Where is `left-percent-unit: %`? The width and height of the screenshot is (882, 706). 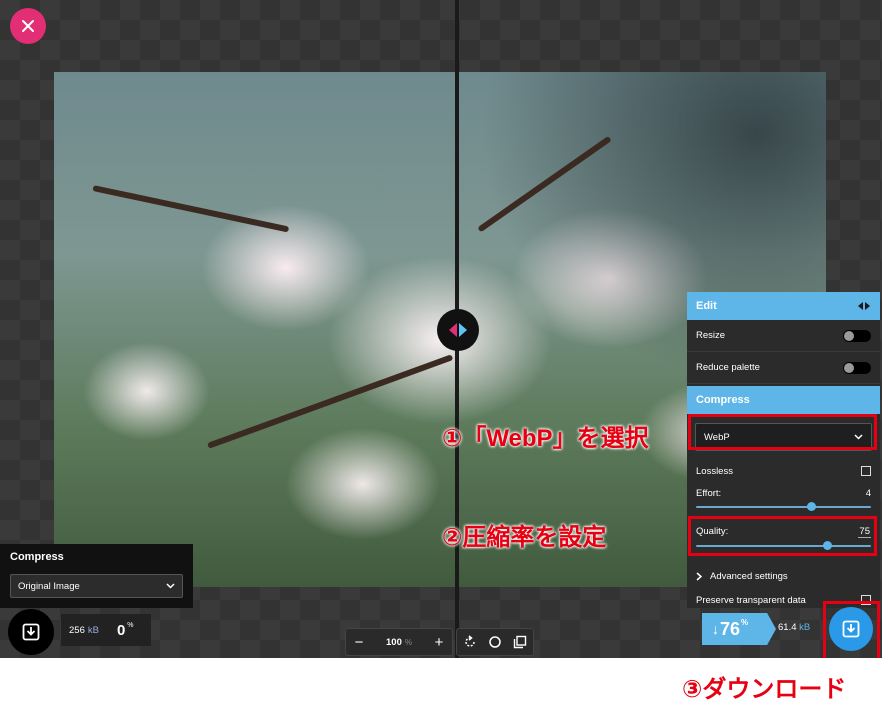
left-percent-unit: % is located at coordinates (130, 625).